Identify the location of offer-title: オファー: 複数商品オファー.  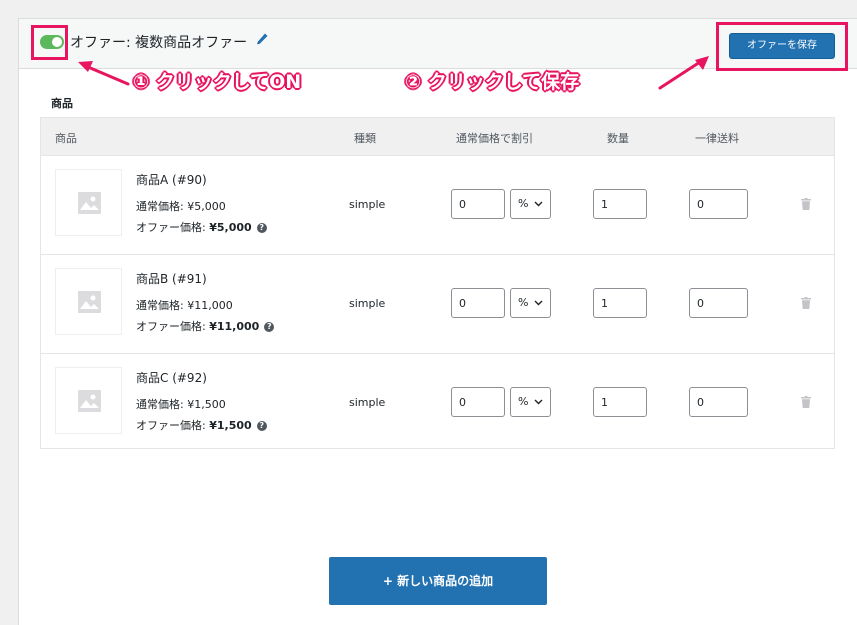
(159, 43).